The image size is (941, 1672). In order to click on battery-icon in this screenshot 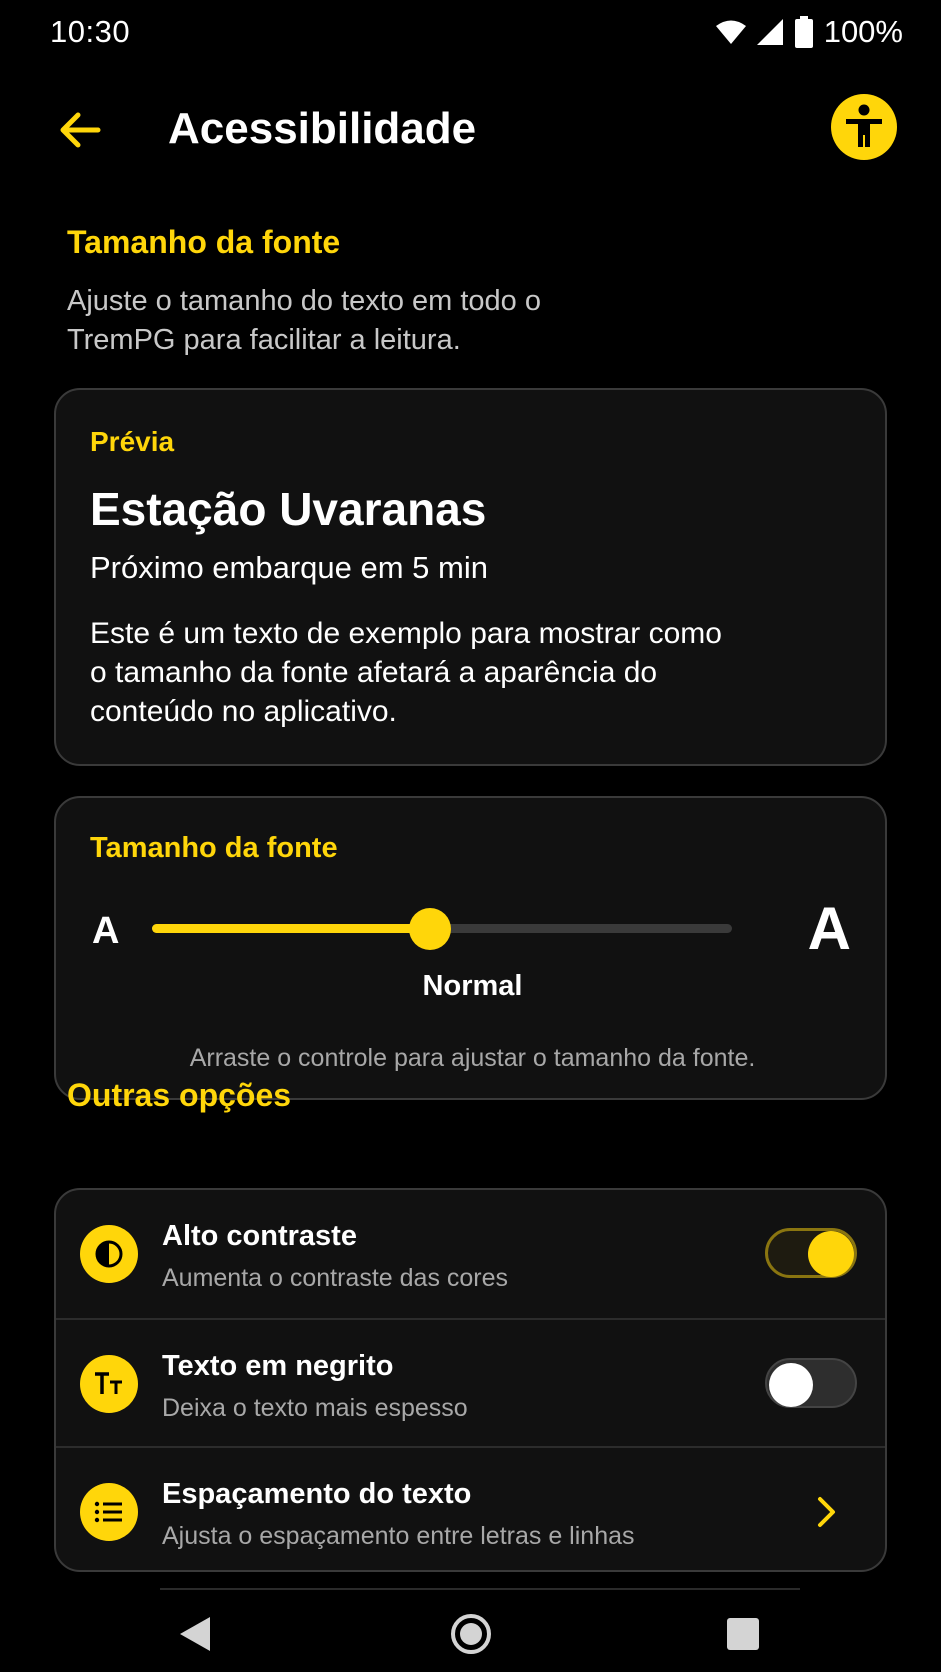, I will do `click(803, 32)`.